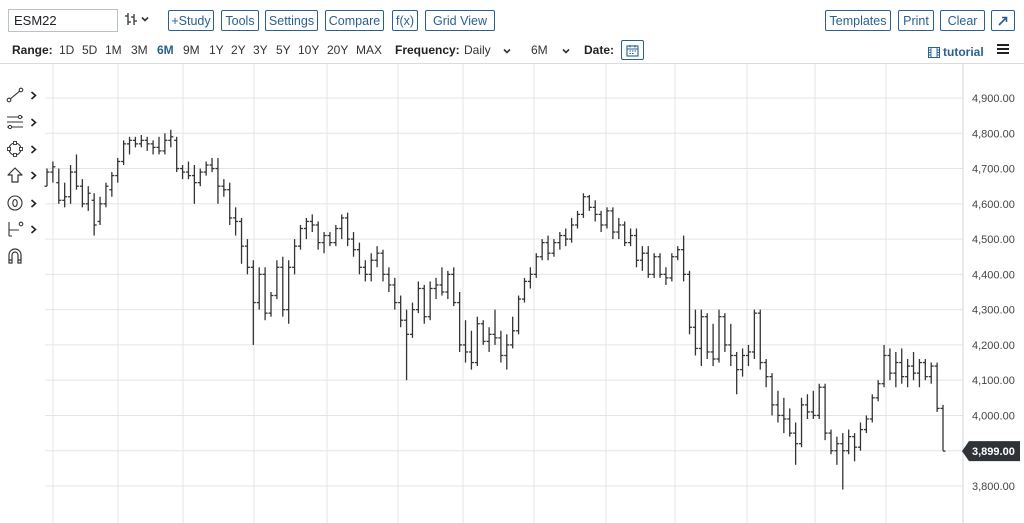 The width and height of the screenshot is (1024, 523). Describe the element at coordinates (291, 20) in the screenshot. I see `settings-button: Settings` at that location.